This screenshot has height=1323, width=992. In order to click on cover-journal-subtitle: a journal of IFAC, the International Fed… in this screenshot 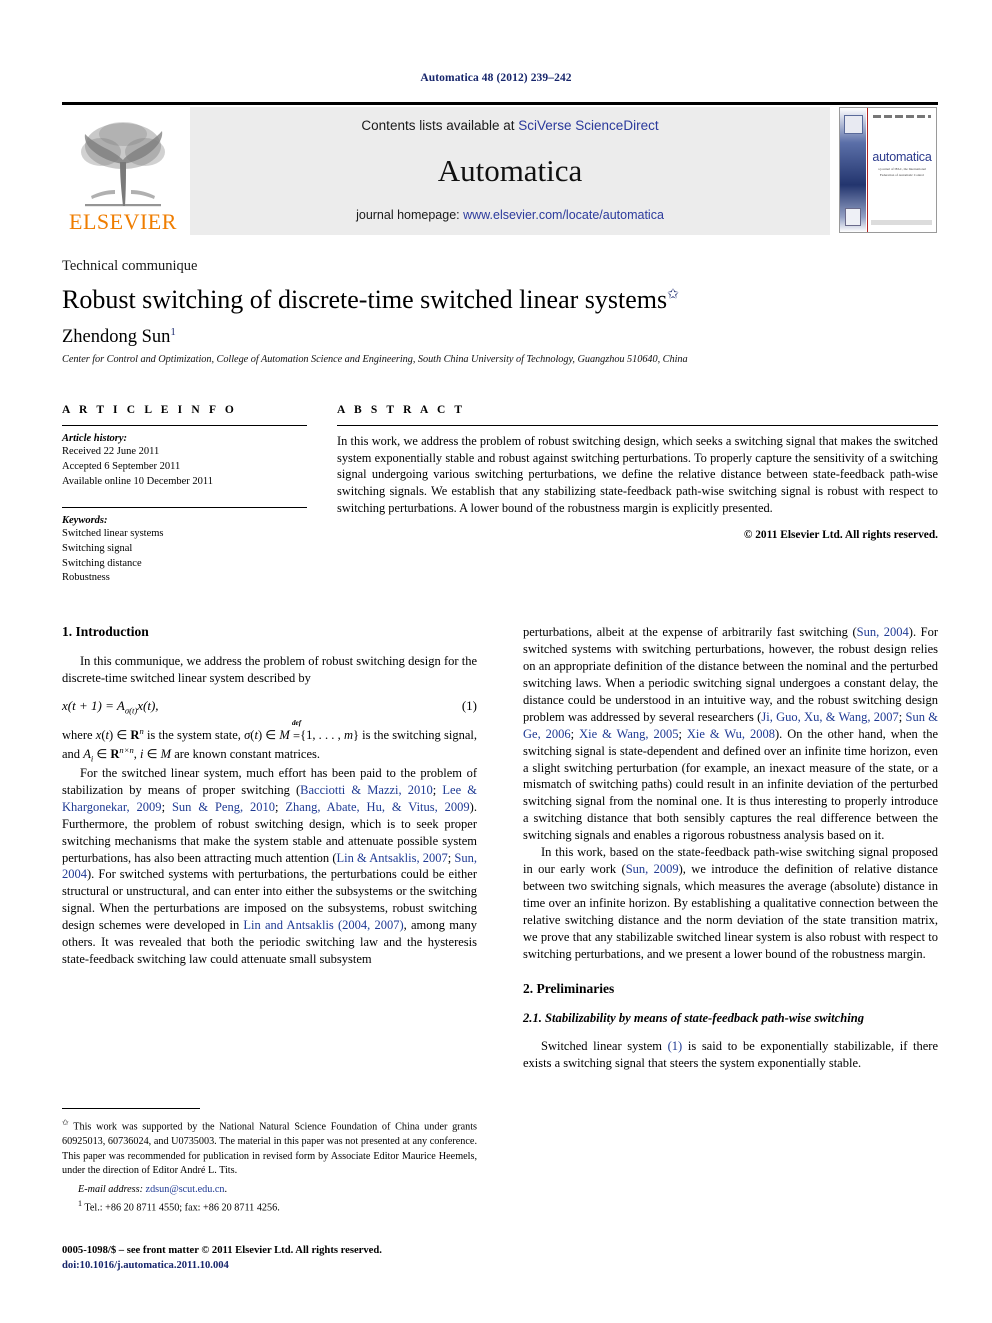, I will do `click(902, 172)`.